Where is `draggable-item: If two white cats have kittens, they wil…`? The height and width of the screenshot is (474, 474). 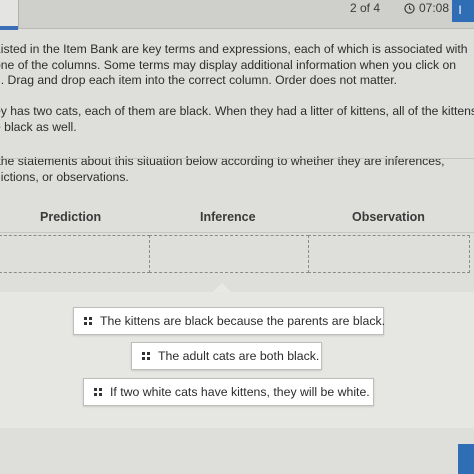 draggable-item: If two white cats have kittens, they wil… is located at coordinates (228, 392).